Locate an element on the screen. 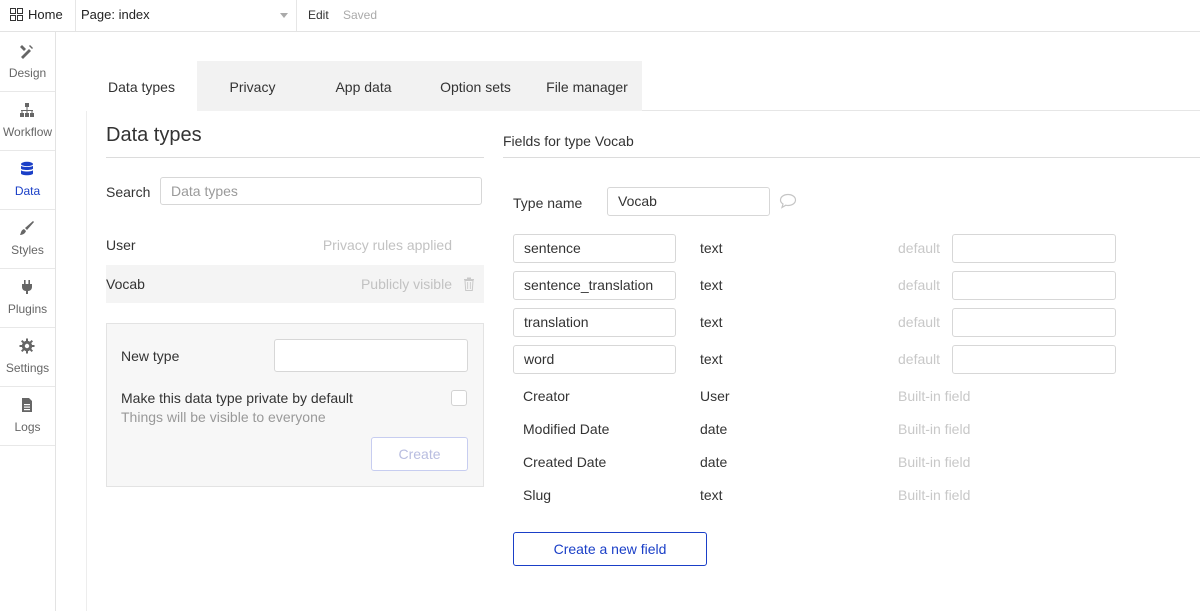 The height and width of the screenshot is (611, 1200). sidebar-item-styles: Styles is located at coordinates (27, 239).